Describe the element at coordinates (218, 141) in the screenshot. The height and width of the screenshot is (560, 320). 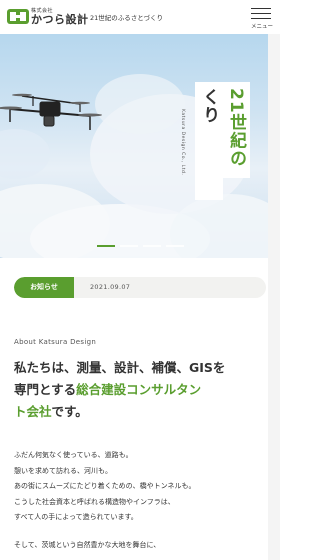
I see `hero-caption-dark-box: ふるさとづくり` at that location.